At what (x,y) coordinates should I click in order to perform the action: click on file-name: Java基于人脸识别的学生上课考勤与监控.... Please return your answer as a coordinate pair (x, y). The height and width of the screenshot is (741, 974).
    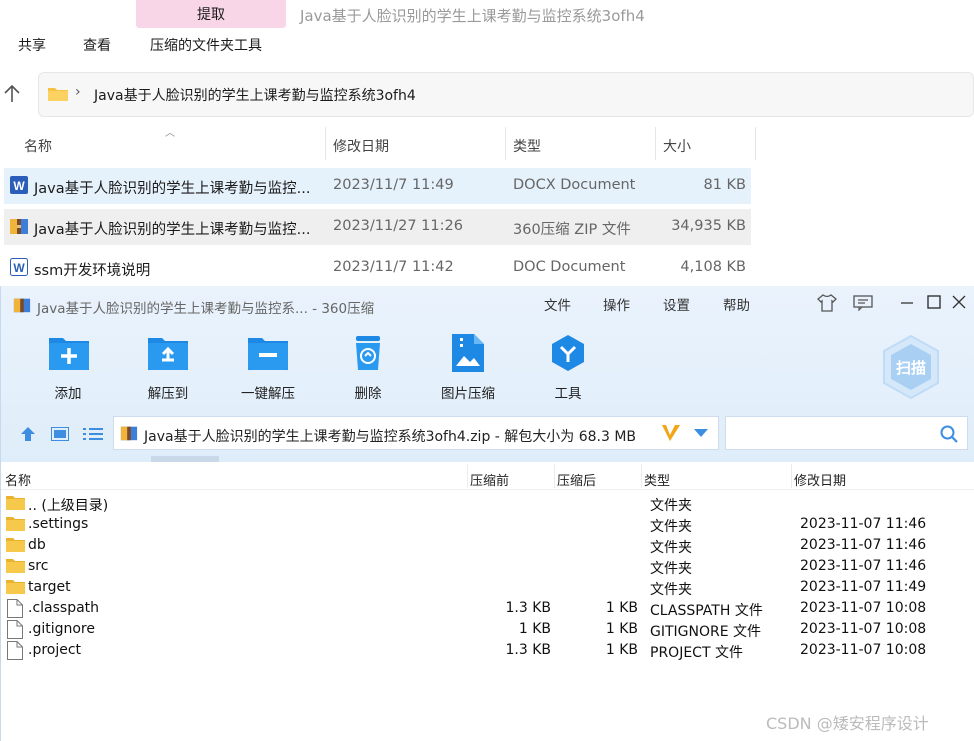
    Looking at the image, I should click on (172, 230).